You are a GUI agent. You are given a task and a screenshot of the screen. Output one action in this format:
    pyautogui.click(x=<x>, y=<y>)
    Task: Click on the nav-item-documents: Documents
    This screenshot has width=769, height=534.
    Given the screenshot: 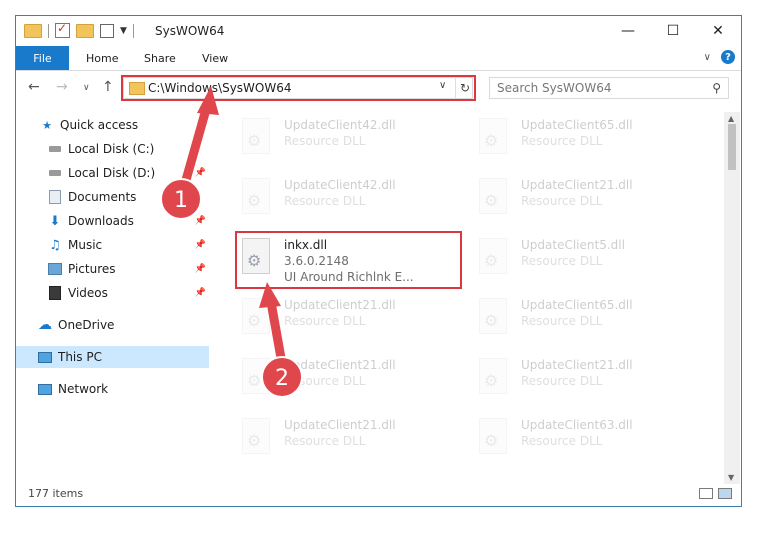 What is the action you would take?
    pyautogui.click(x=129, y=197)
    